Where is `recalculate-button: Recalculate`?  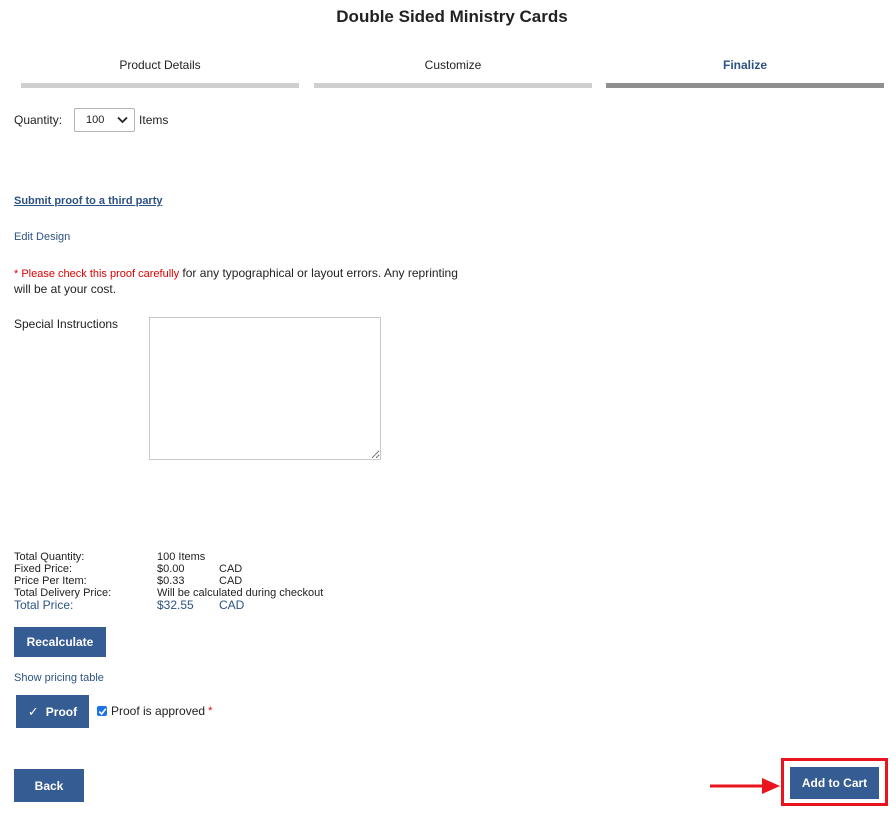
recalculate-button: Recalculate is located at coordinates (60, 642).